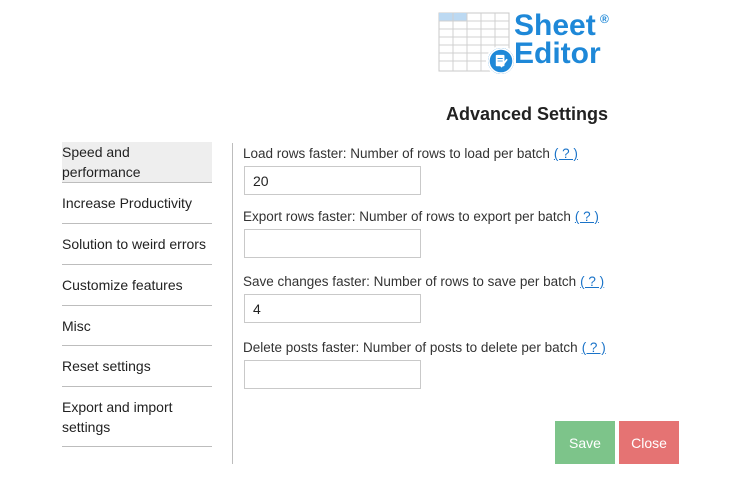 This screenshot has height=498, width=738. What do you see at coordinates (332, 374) in the screenshot?
I see `delete-posts-input` at bounding box center [332, 374].